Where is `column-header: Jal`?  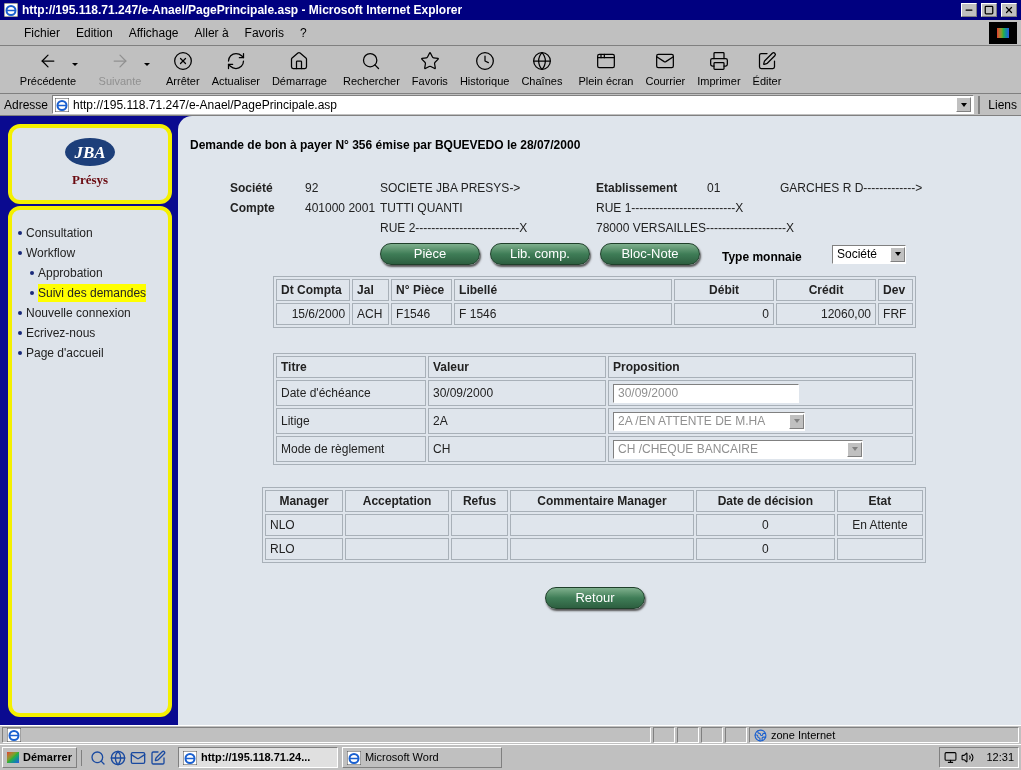 column-header: Jal is located at coordinates (371, 290).